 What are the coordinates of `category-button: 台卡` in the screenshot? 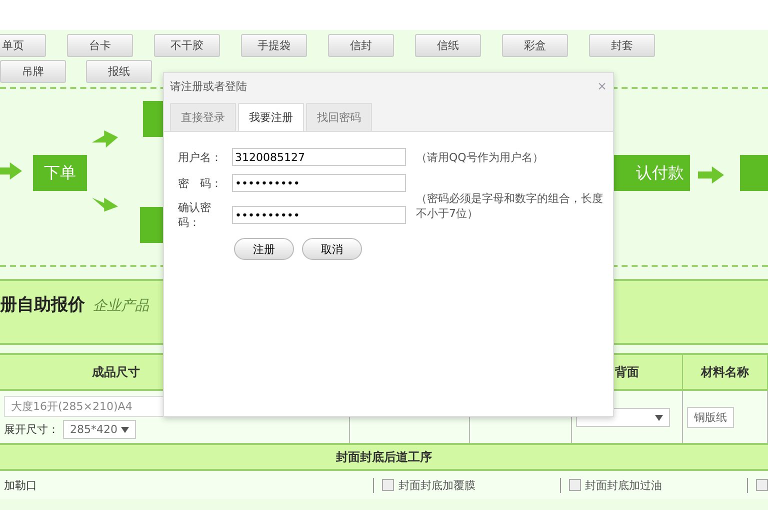 It's located at (100, 45).